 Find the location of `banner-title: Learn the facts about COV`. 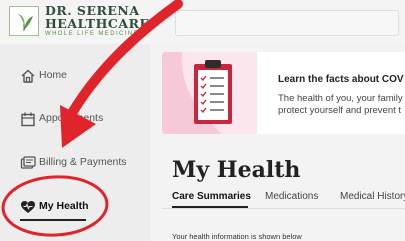

banner-title: Learn the facts about COV is located at coordinates (341, 79).